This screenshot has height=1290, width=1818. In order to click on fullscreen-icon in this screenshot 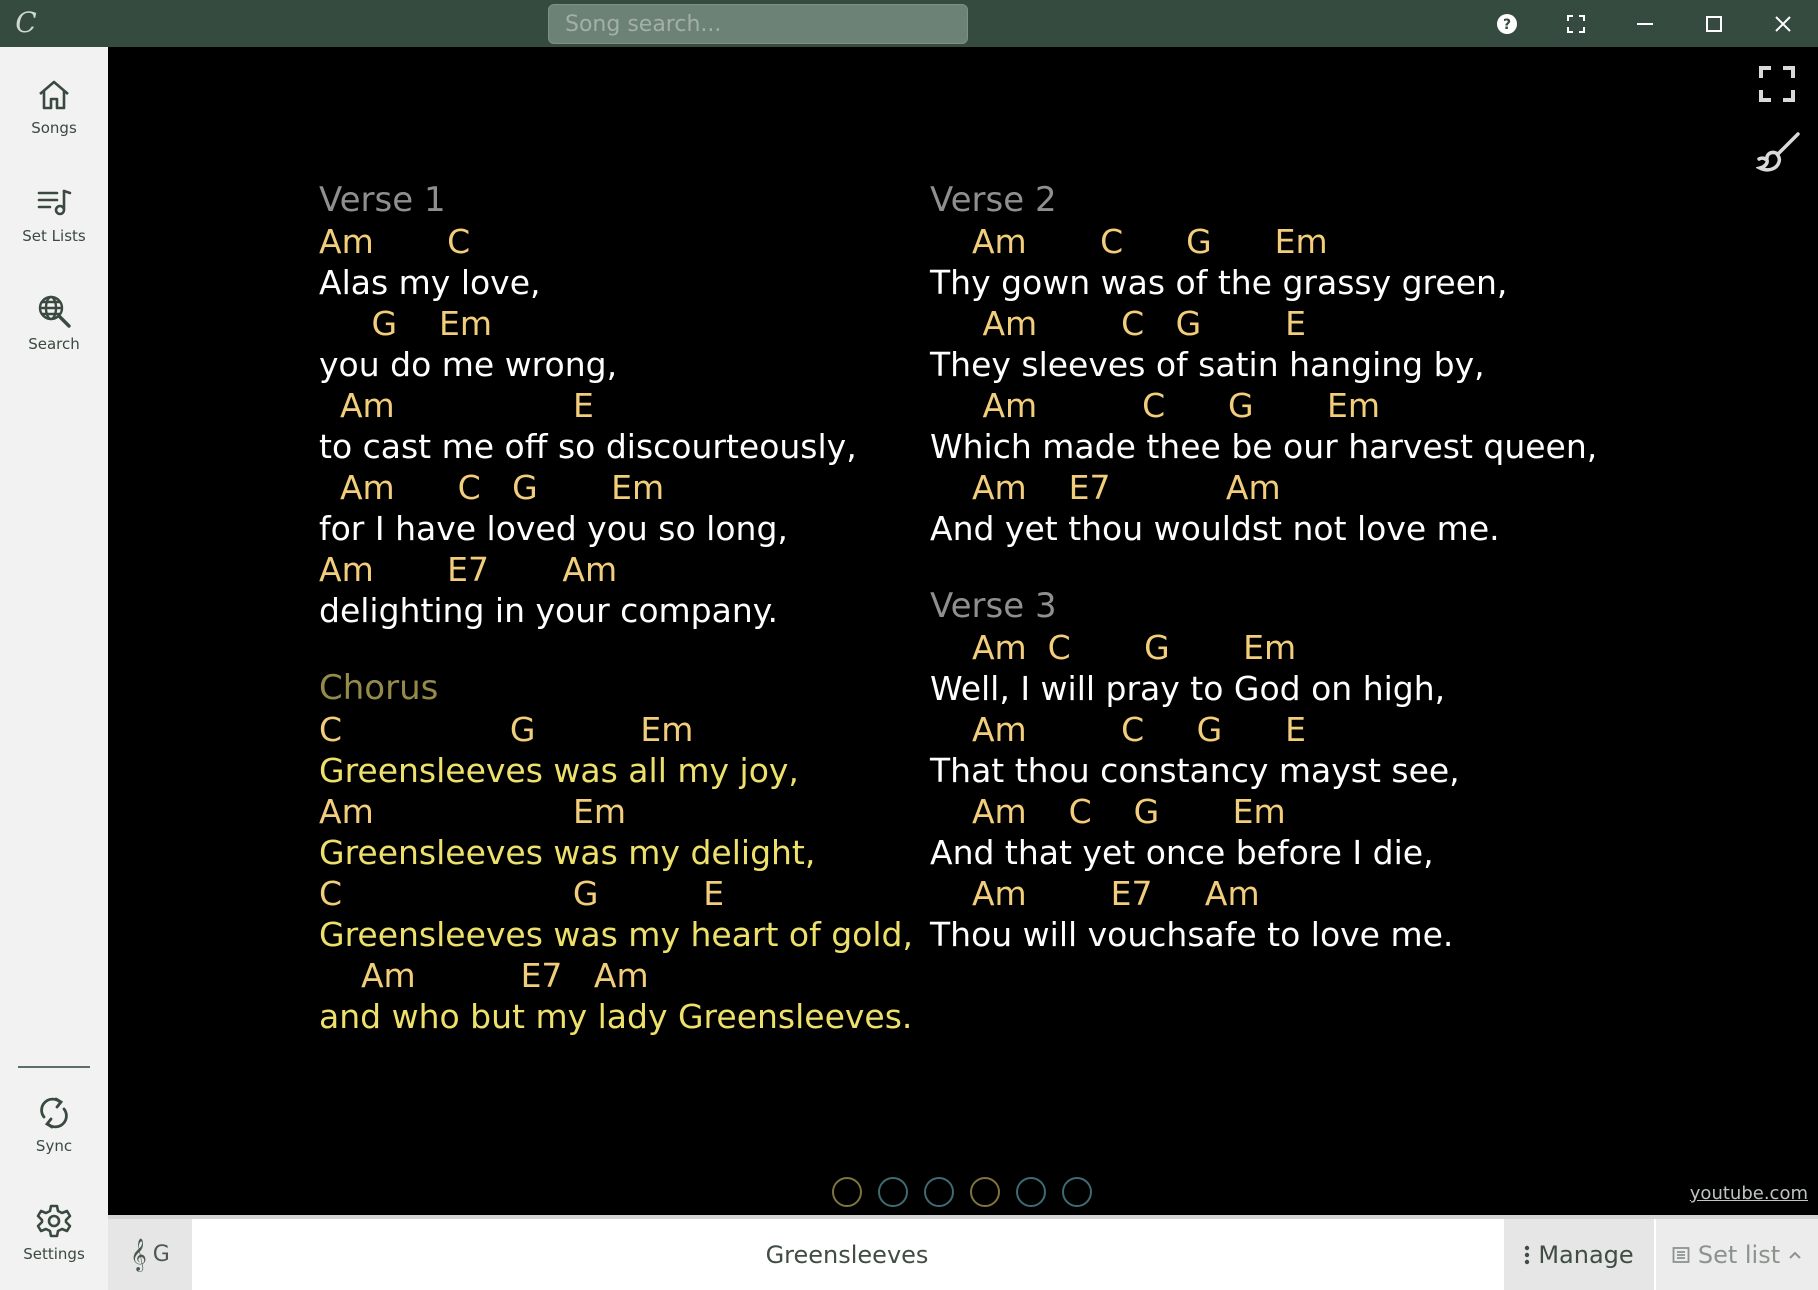, I will do `click(1777, 84)`.